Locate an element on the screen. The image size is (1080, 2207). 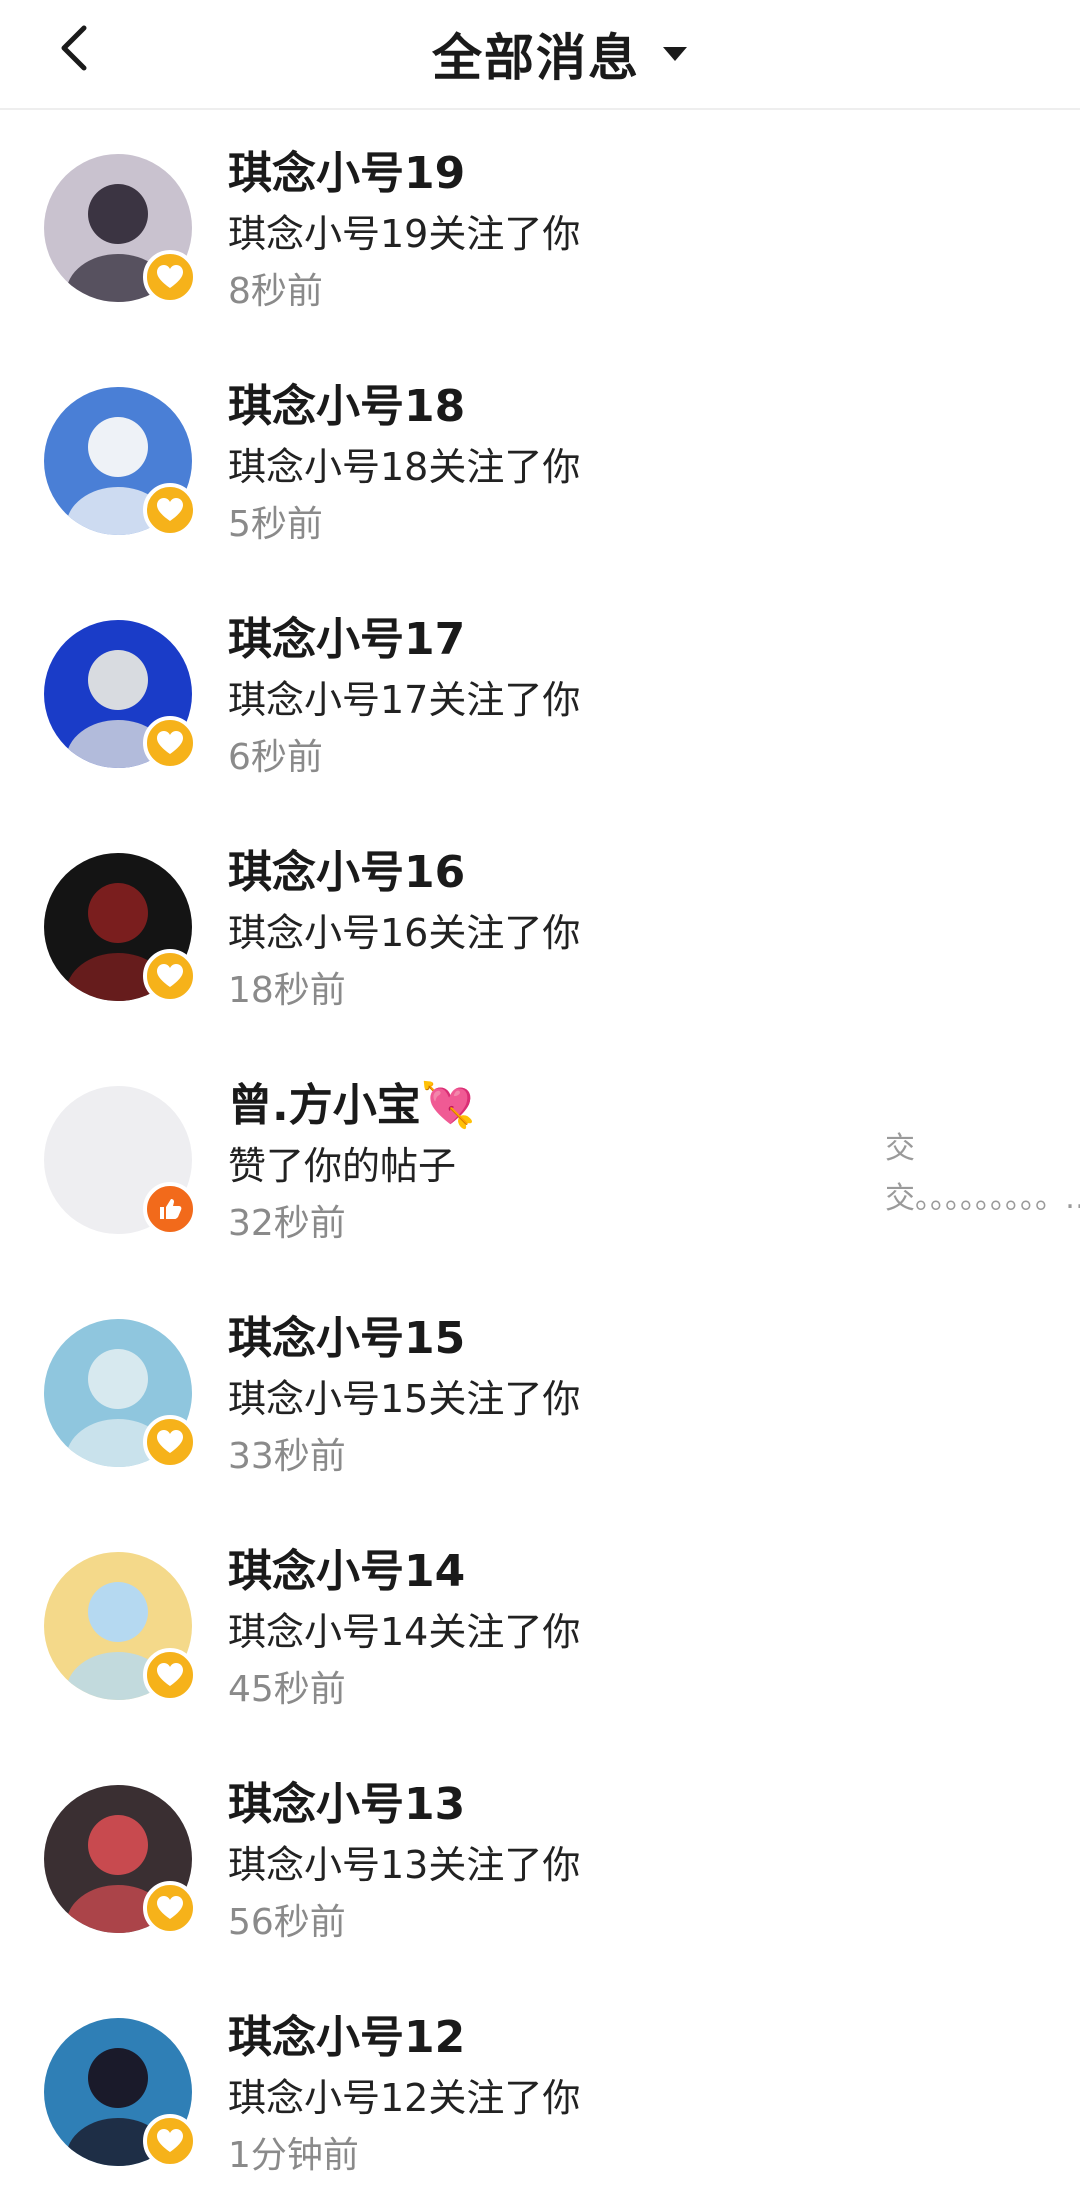
notification-text: 琪念小号15 琪念小号15关注了你 33秒前 is located at coordinates (404, 1397).